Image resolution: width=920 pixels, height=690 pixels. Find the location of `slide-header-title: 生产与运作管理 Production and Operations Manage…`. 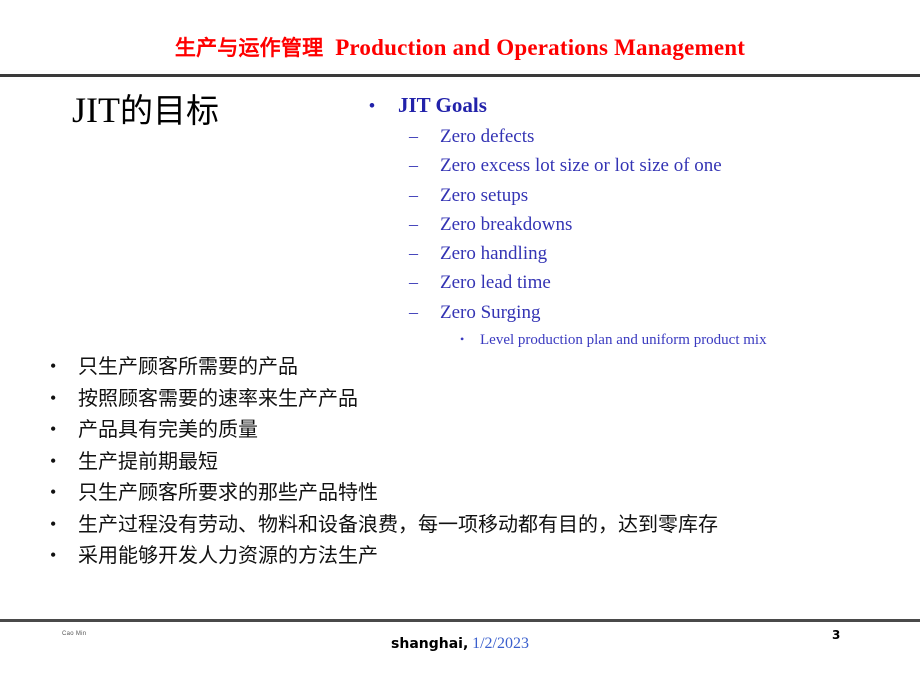

slide-header-title: 生产与运作管理 Production and Operations Manage… is located at coordinates (460, 48).